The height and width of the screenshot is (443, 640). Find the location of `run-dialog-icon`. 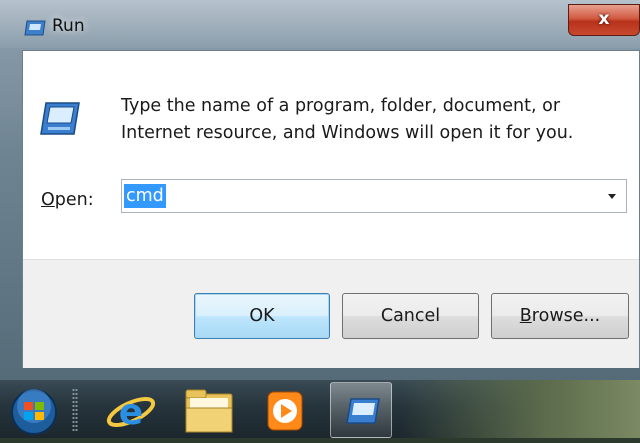

run-dialog-icon is located at coordinates (363, 411).